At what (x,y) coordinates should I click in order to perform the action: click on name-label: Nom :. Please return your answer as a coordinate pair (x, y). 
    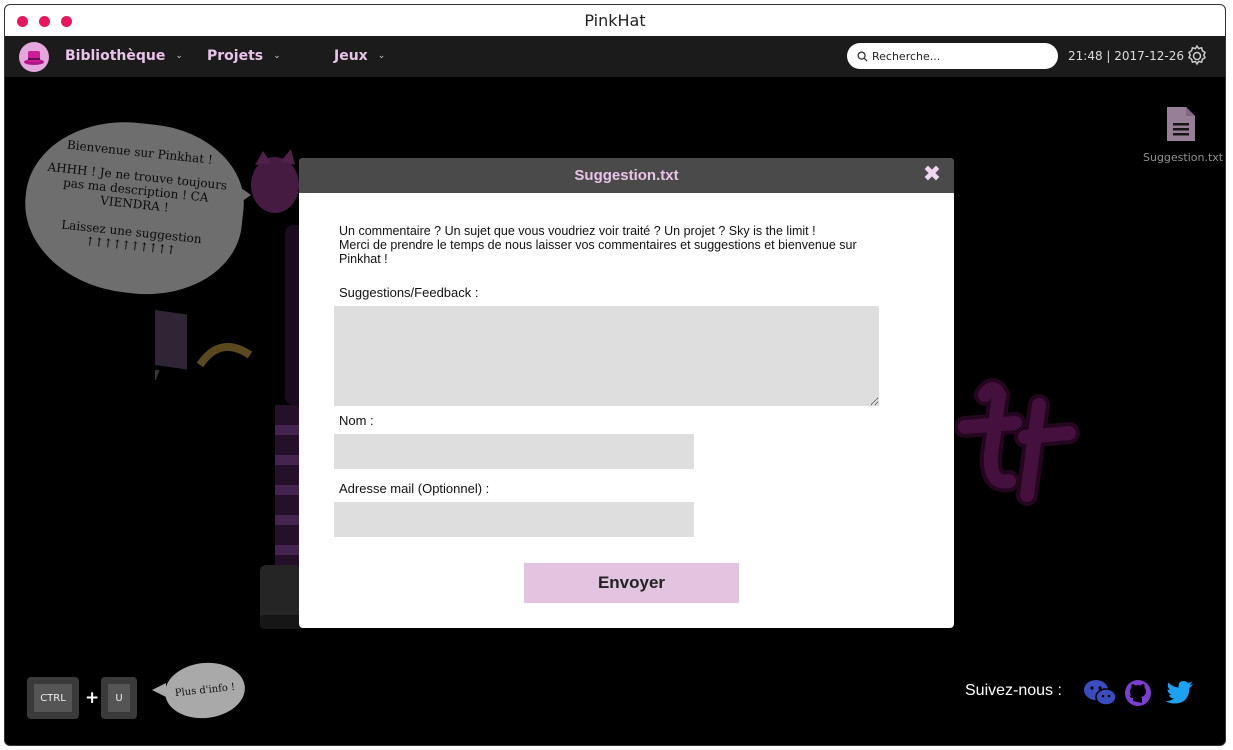
    Looking at the image, I should click on (356, 420).